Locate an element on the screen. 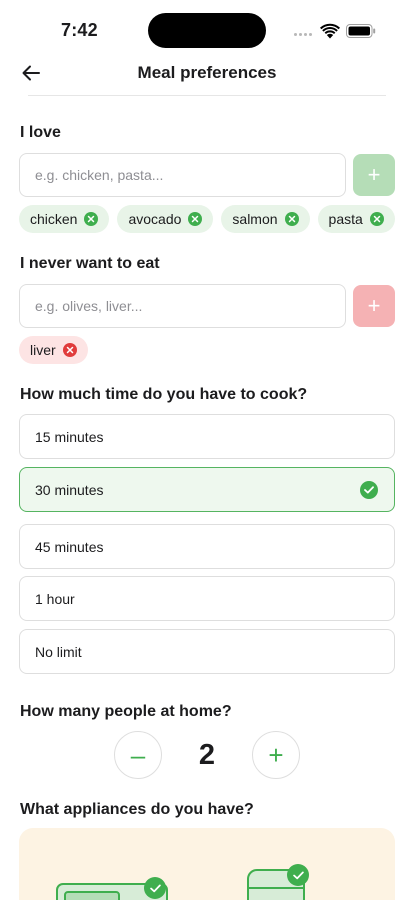 The height and width of the screenshot is (900, 414). appliance-card-fridge is located at coordinates (284, 881).